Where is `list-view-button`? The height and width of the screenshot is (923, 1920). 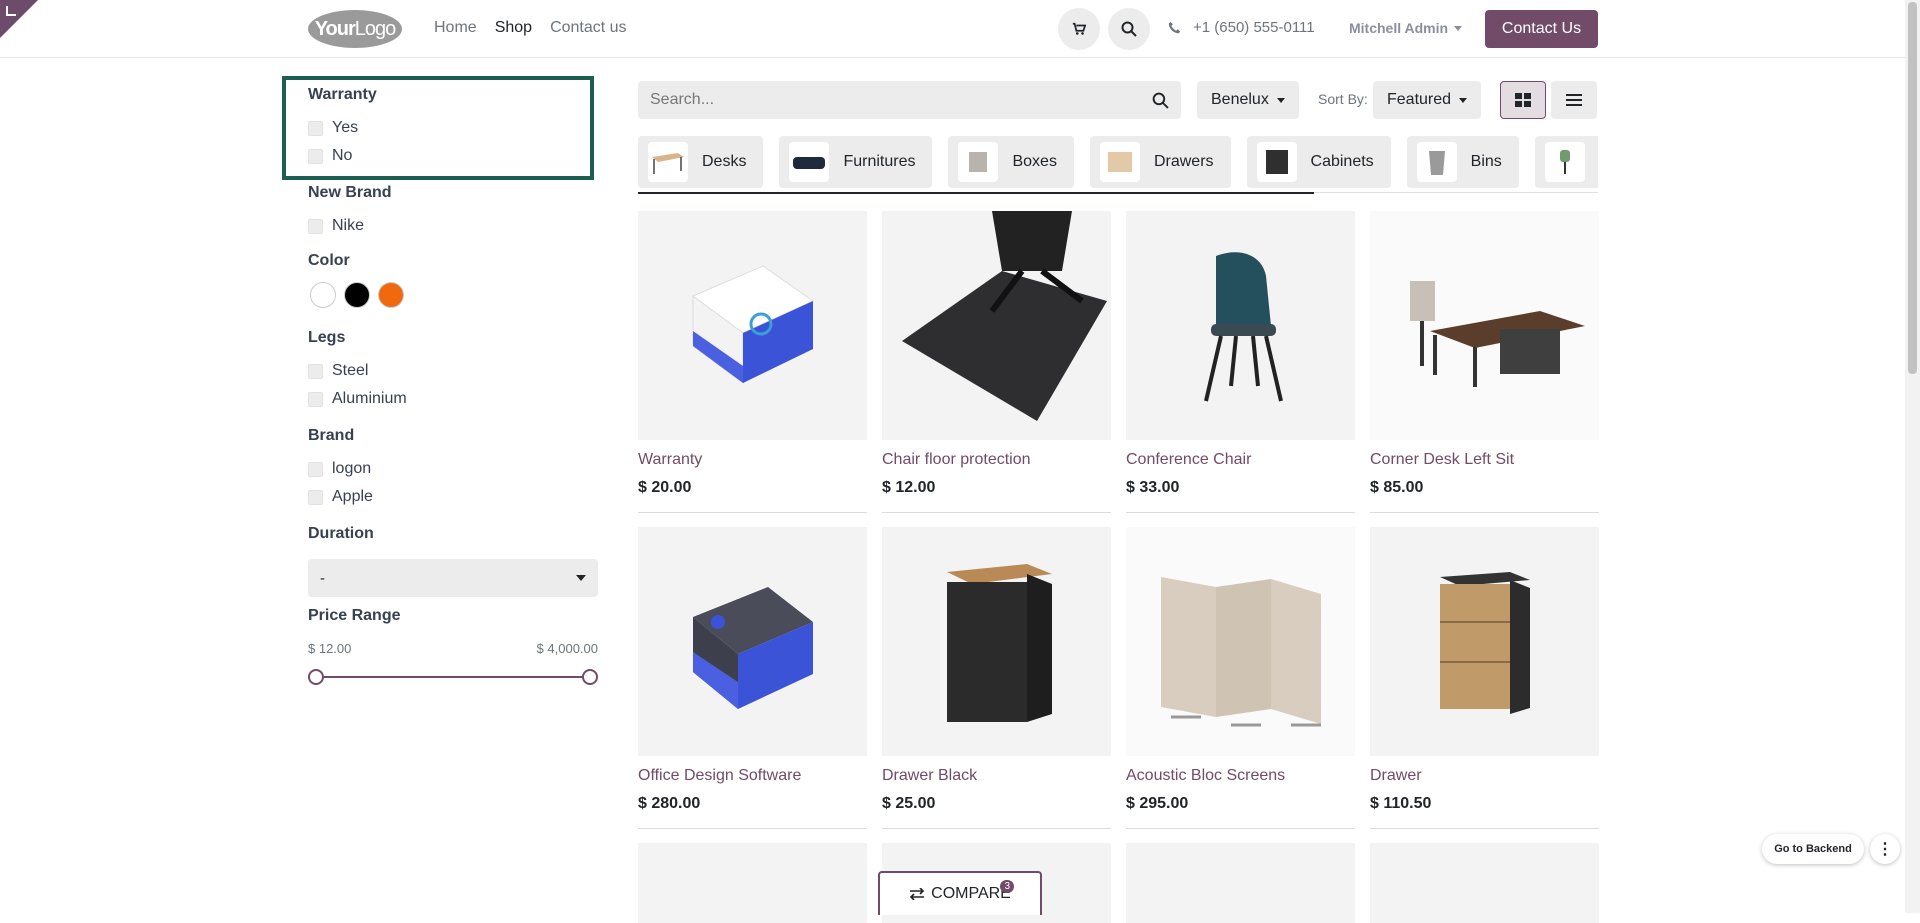 list-view-button is located at coordinates (1574, 100).